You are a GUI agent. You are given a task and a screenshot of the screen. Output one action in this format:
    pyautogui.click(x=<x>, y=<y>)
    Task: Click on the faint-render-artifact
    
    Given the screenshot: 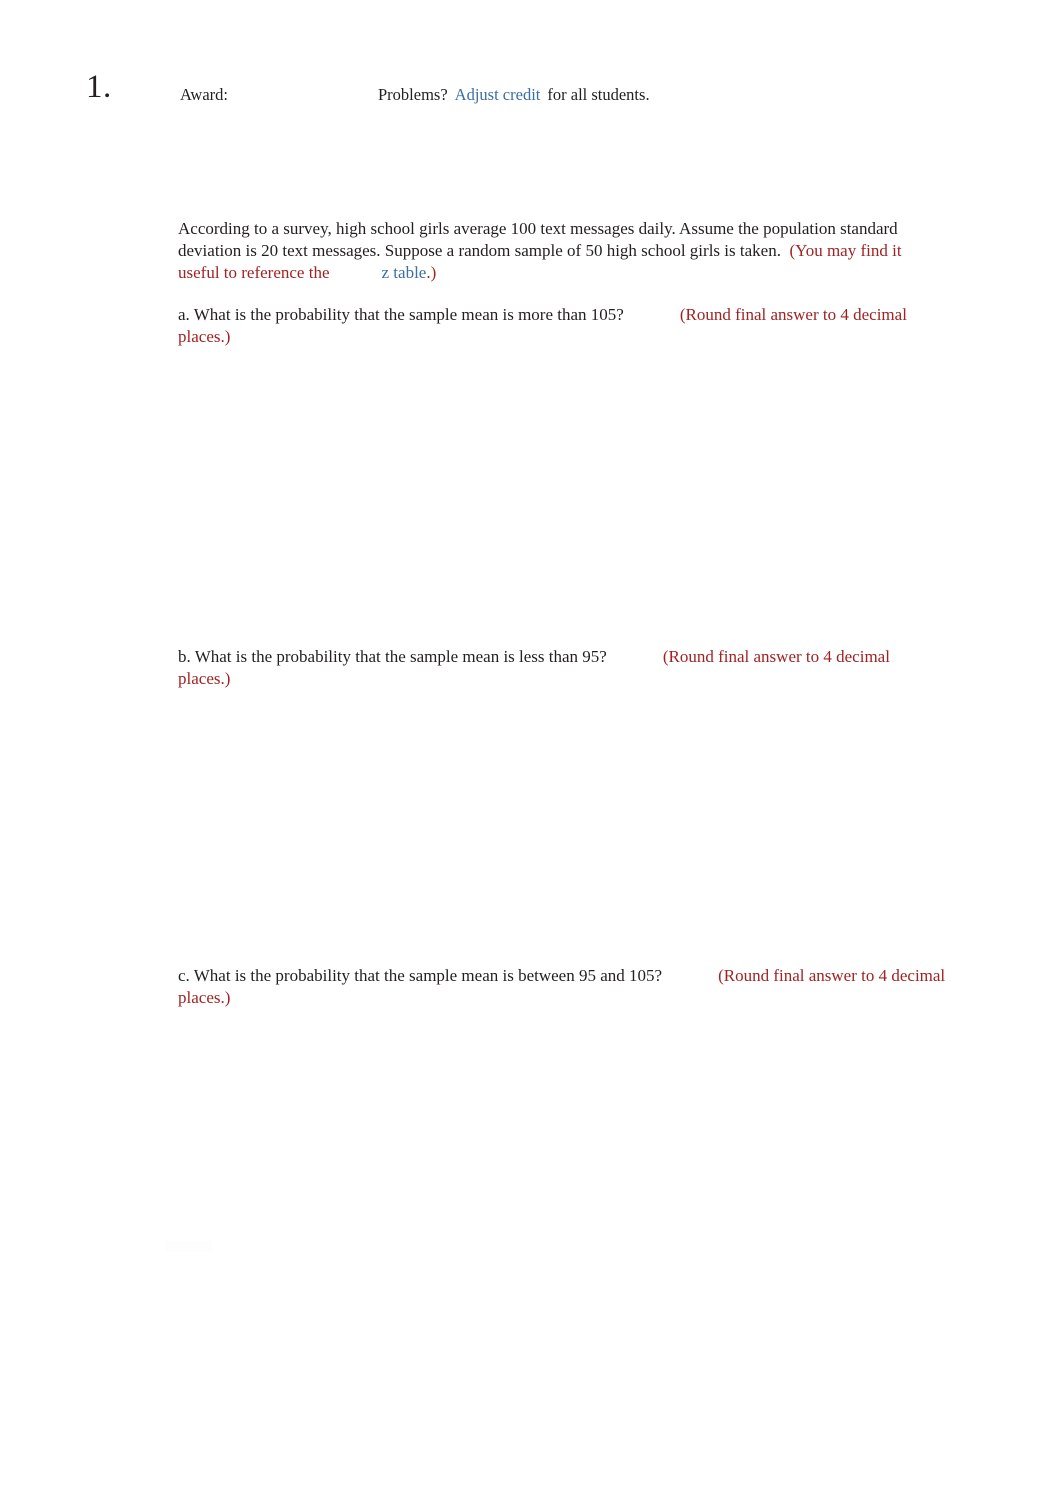 What is the action you would take?
    pyautogui.click(x=189, y=1246)
    